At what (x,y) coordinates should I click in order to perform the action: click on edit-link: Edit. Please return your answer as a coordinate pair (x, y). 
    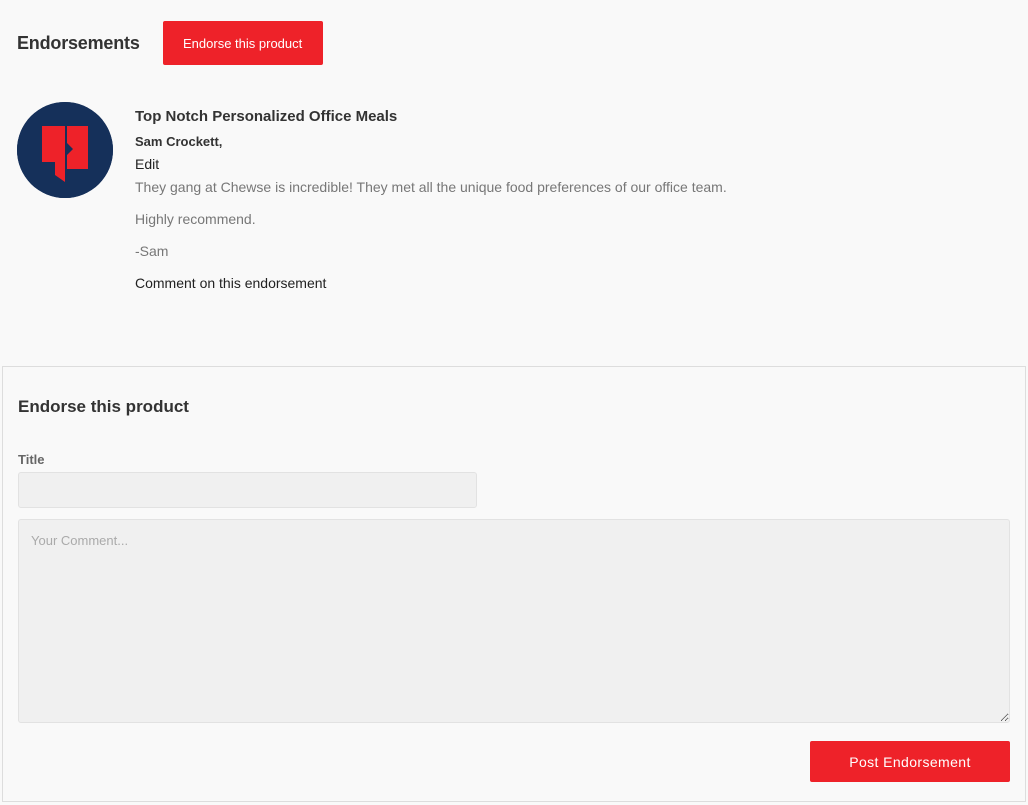
    Looking at the image, I should click on (147, 164).